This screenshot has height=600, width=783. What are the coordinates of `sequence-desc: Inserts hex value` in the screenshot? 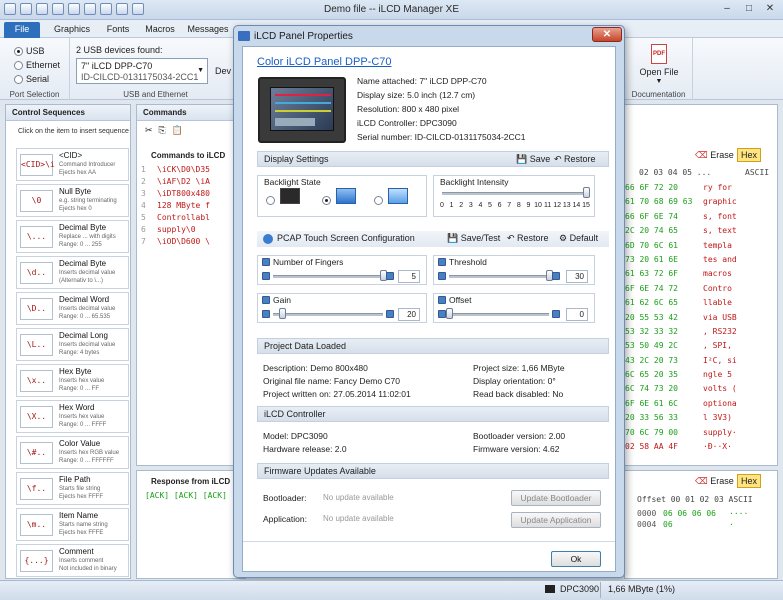 It's located at (82, 417).